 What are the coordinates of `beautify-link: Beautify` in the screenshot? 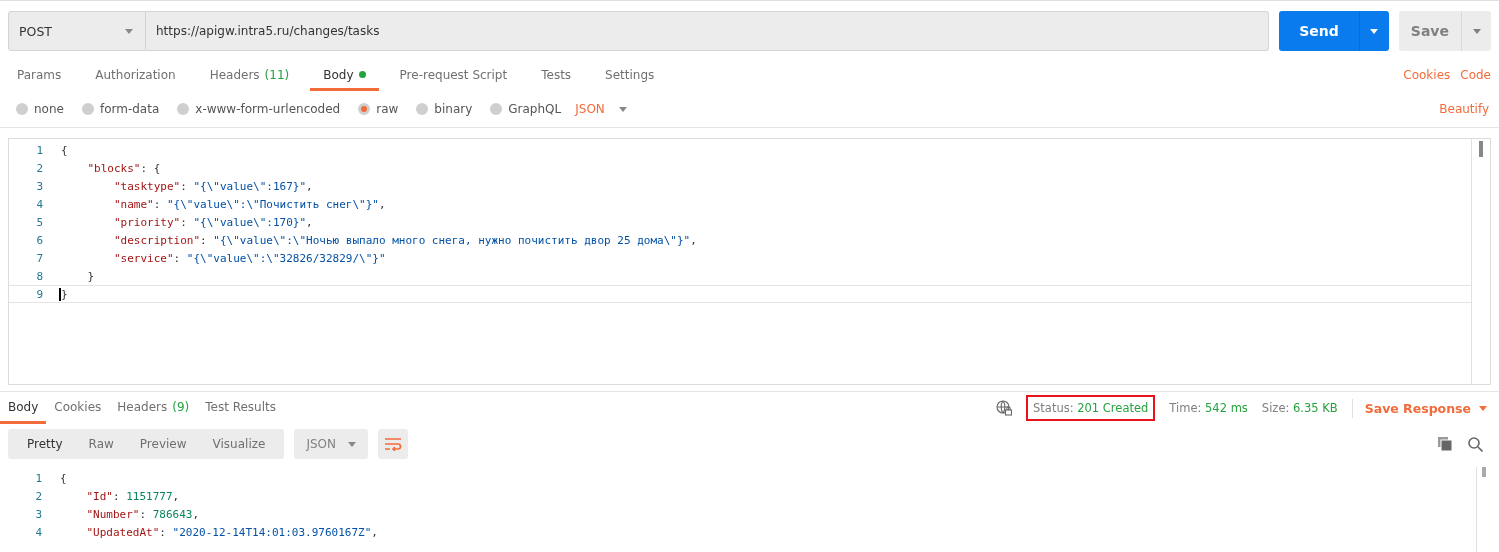 It's located at (1464, 109).